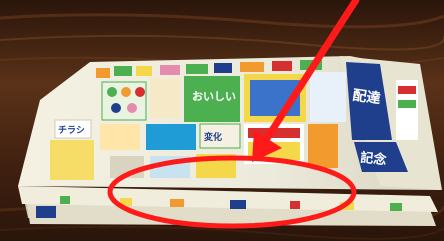 The height and width of the screenshot is (241, 444). Describe the element at coordinates (214, 96) in the screenshot. I see `flyer-main-text: おいしい` at that location.